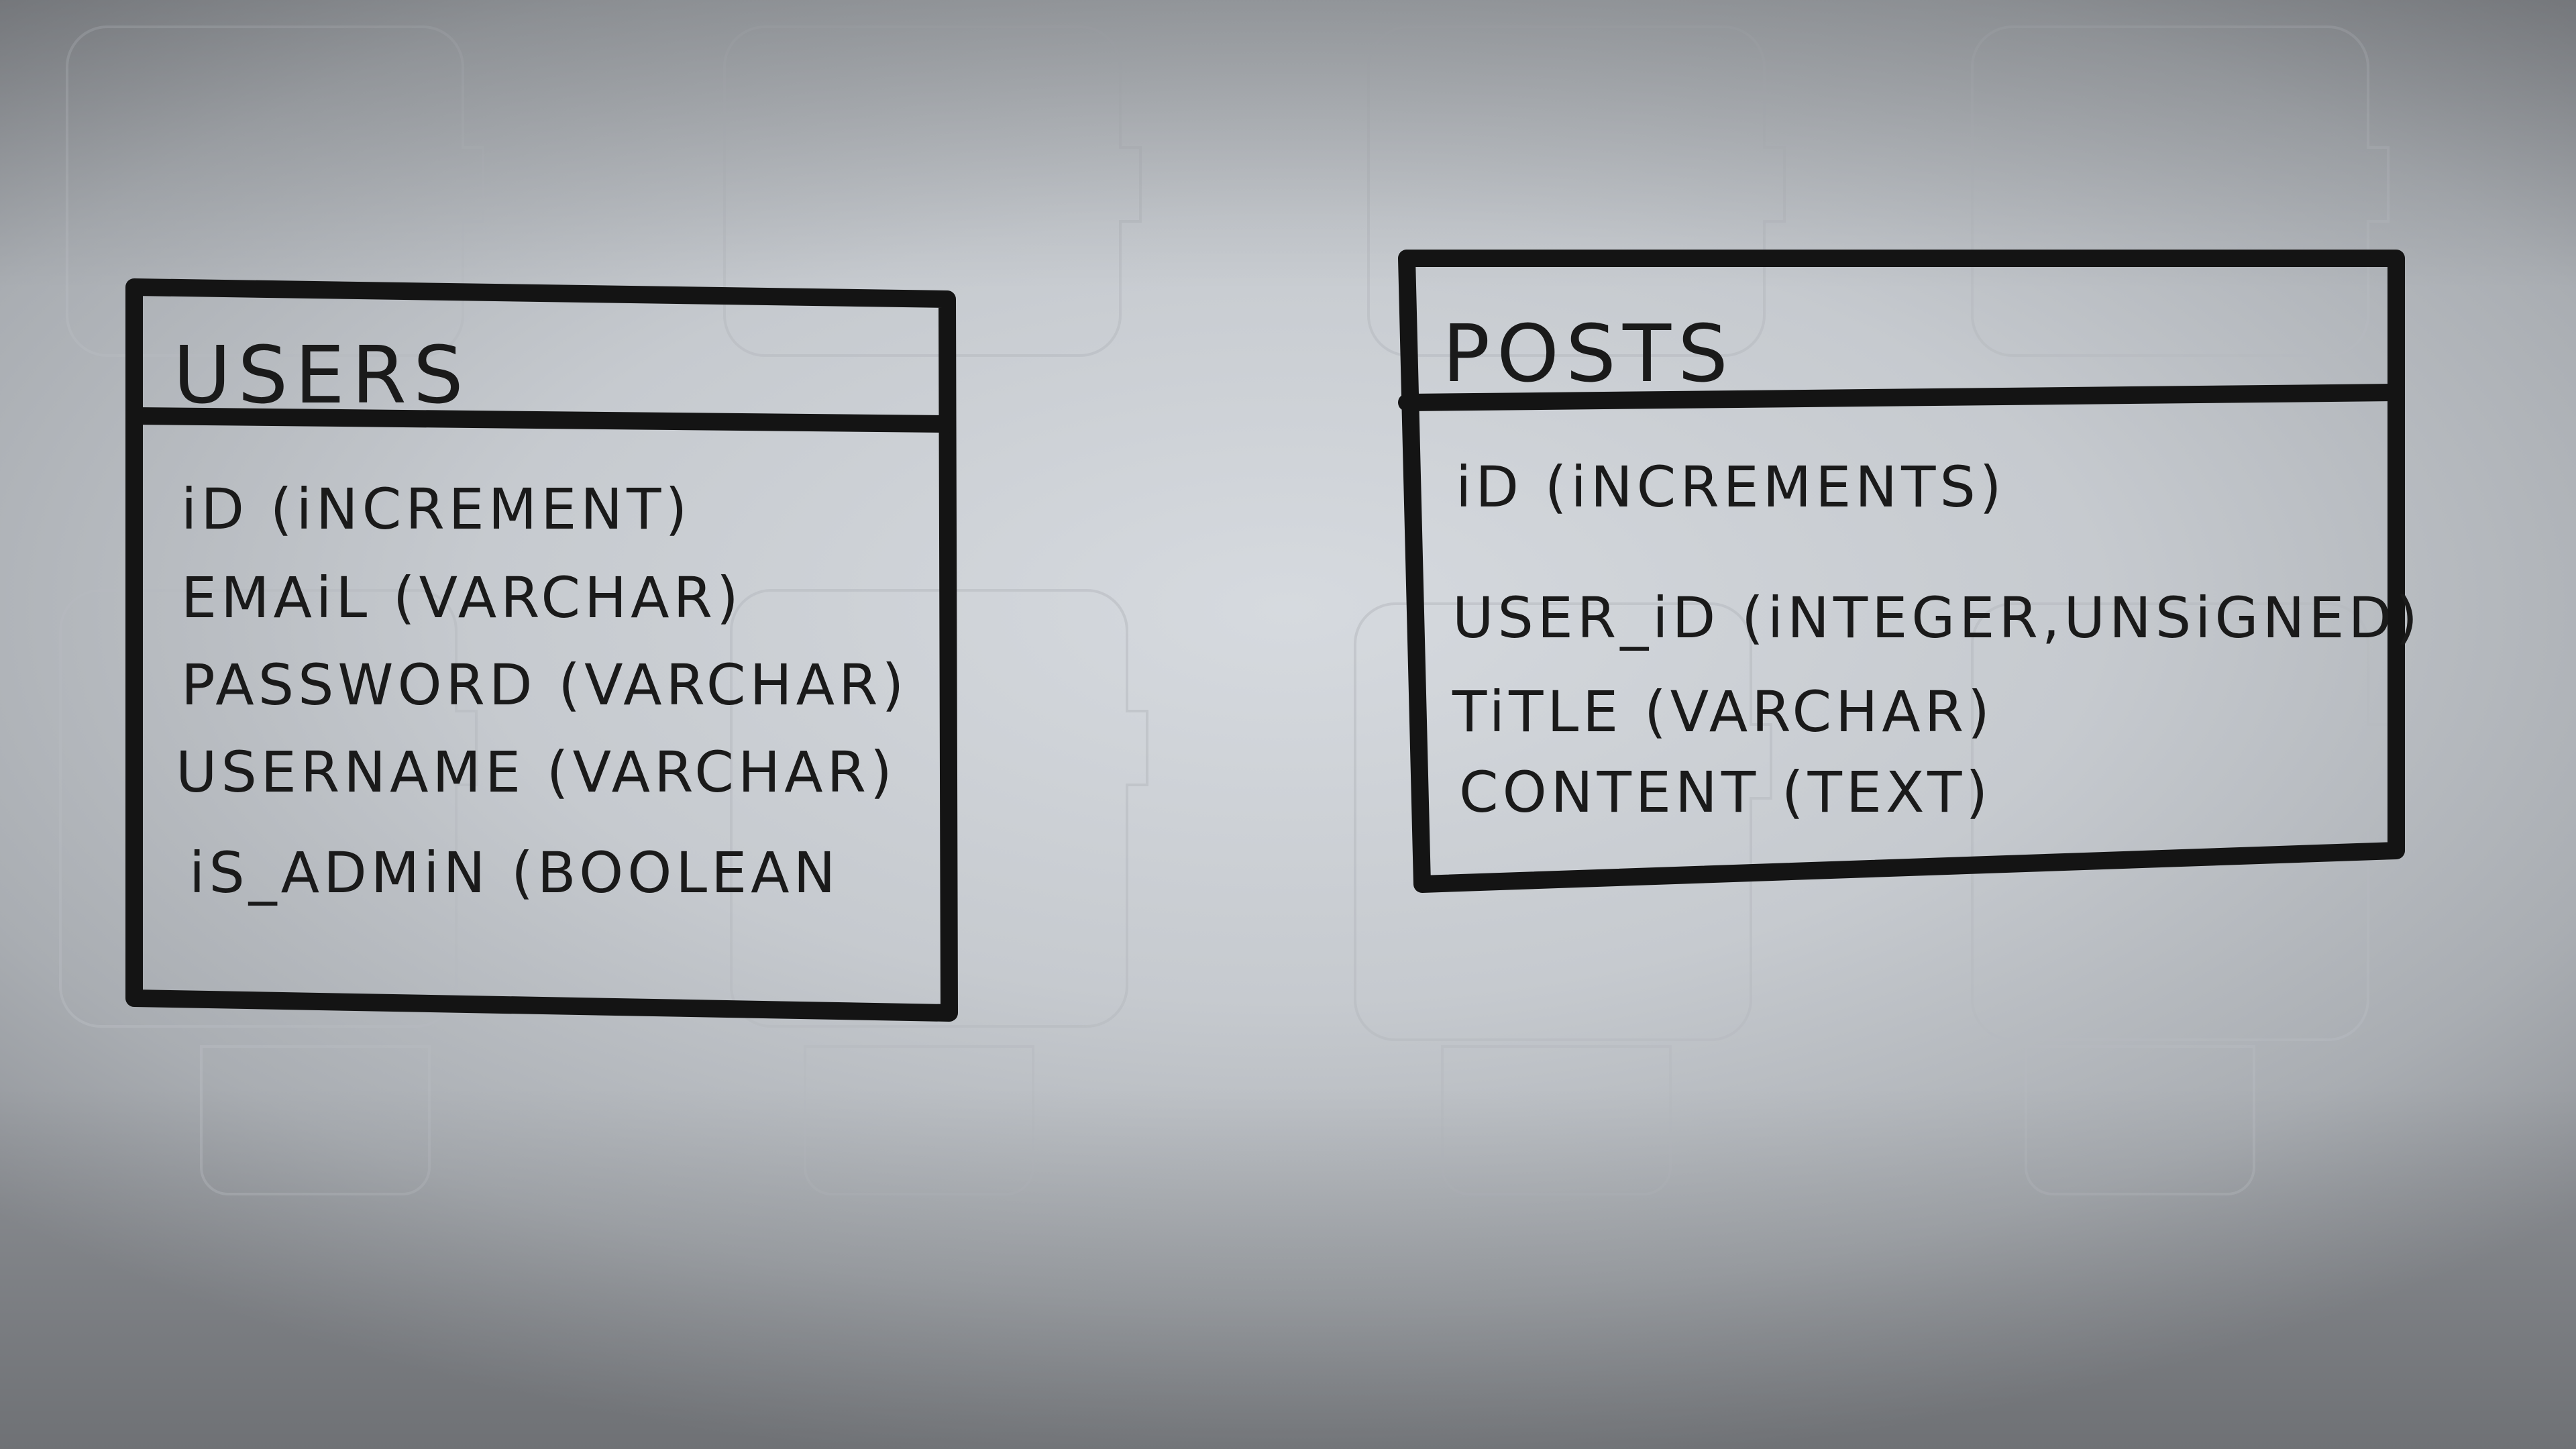 The height and width of the screenshot is (1449, 2576). Describe the element at coordinates (1588, 353) in the screenshot. I see `posts-table-title: POSTS` at that location.